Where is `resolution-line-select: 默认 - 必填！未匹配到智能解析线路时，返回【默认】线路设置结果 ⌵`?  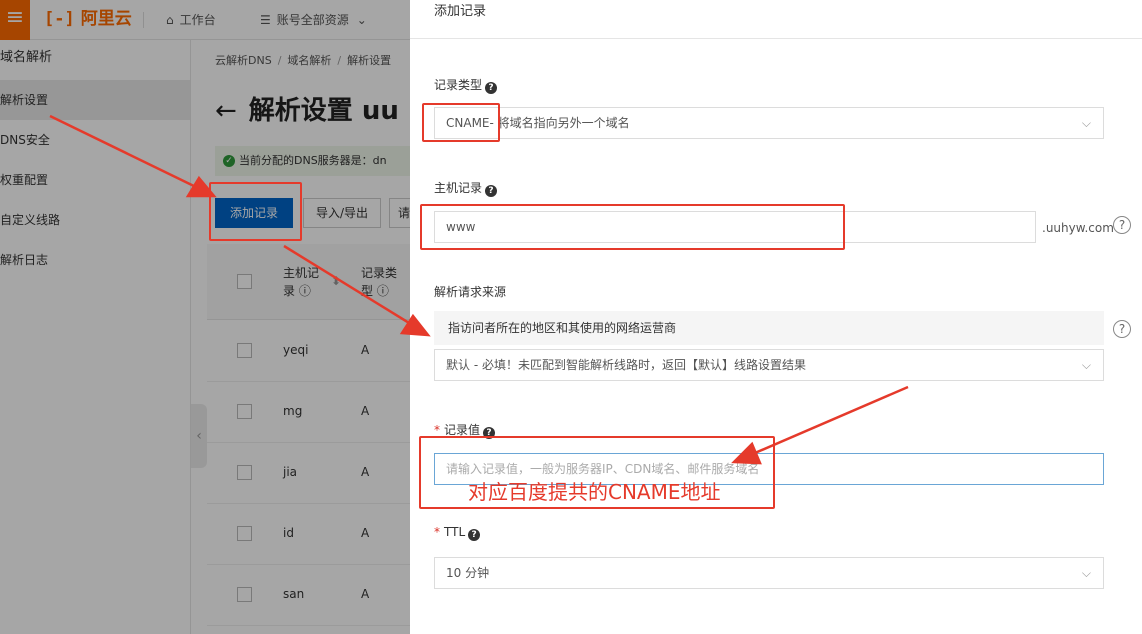
resolution-line-select: 默认 - 必填！未匹配到智能解析线路时，返回【默认】线路设置结果 ⌵ is located at coordinates (769, 365).